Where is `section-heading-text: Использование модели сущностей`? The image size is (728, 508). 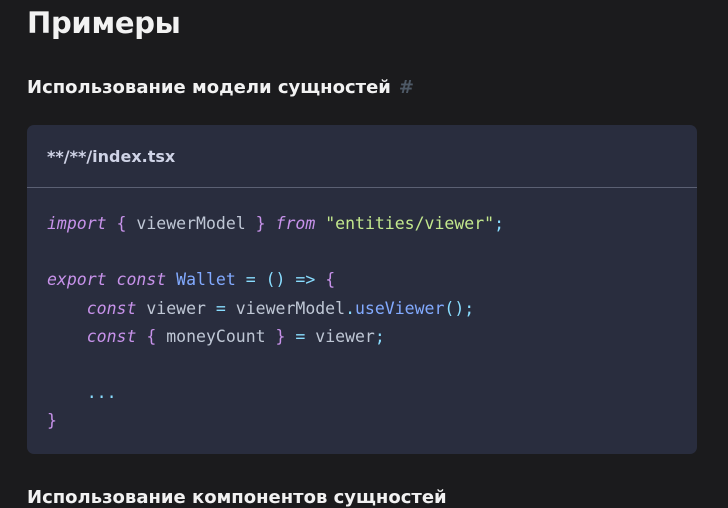
section-heading-text: Использование модели сущностей is located at coordinates (209, 87).